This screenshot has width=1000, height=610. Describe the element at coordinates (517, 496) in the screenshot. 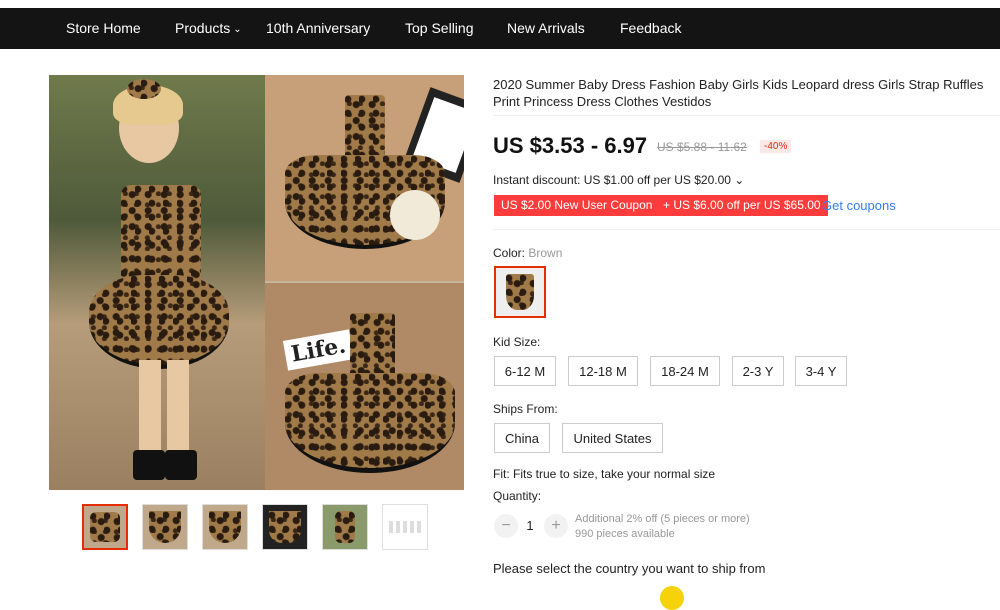

I see `quantity-label: Quantity:` at that location.